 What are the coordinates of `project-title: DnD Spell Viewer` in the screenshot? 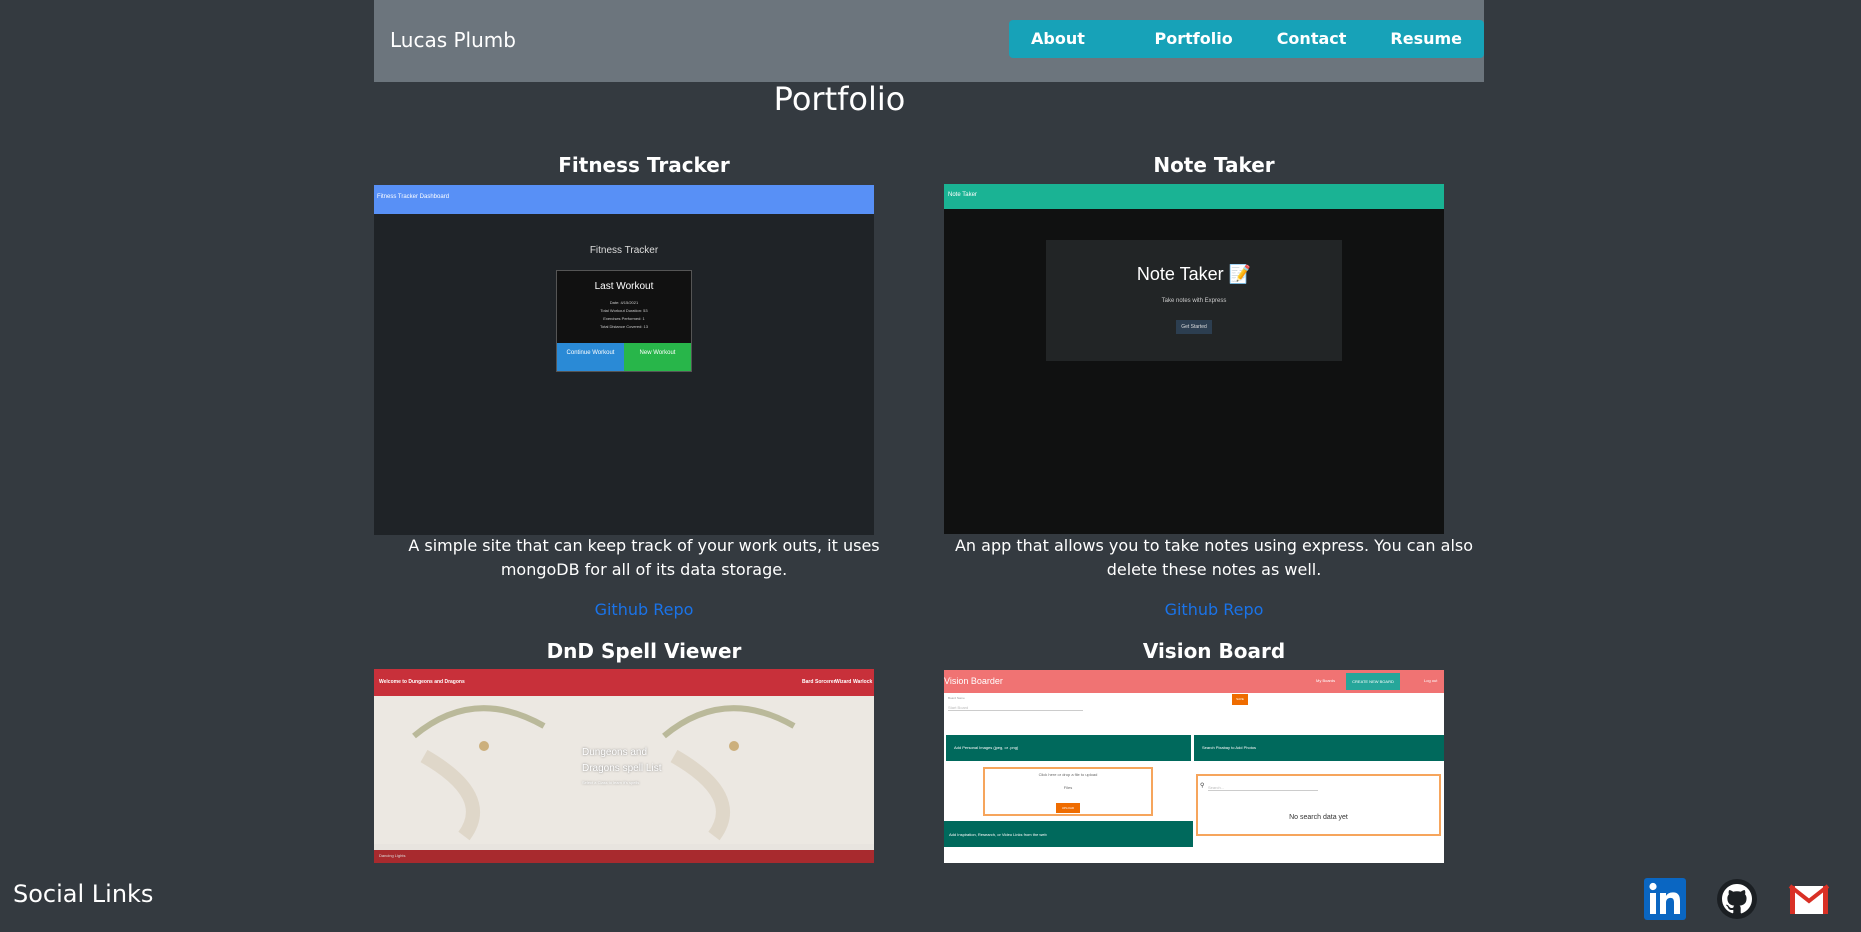 It's located at (644, 651).